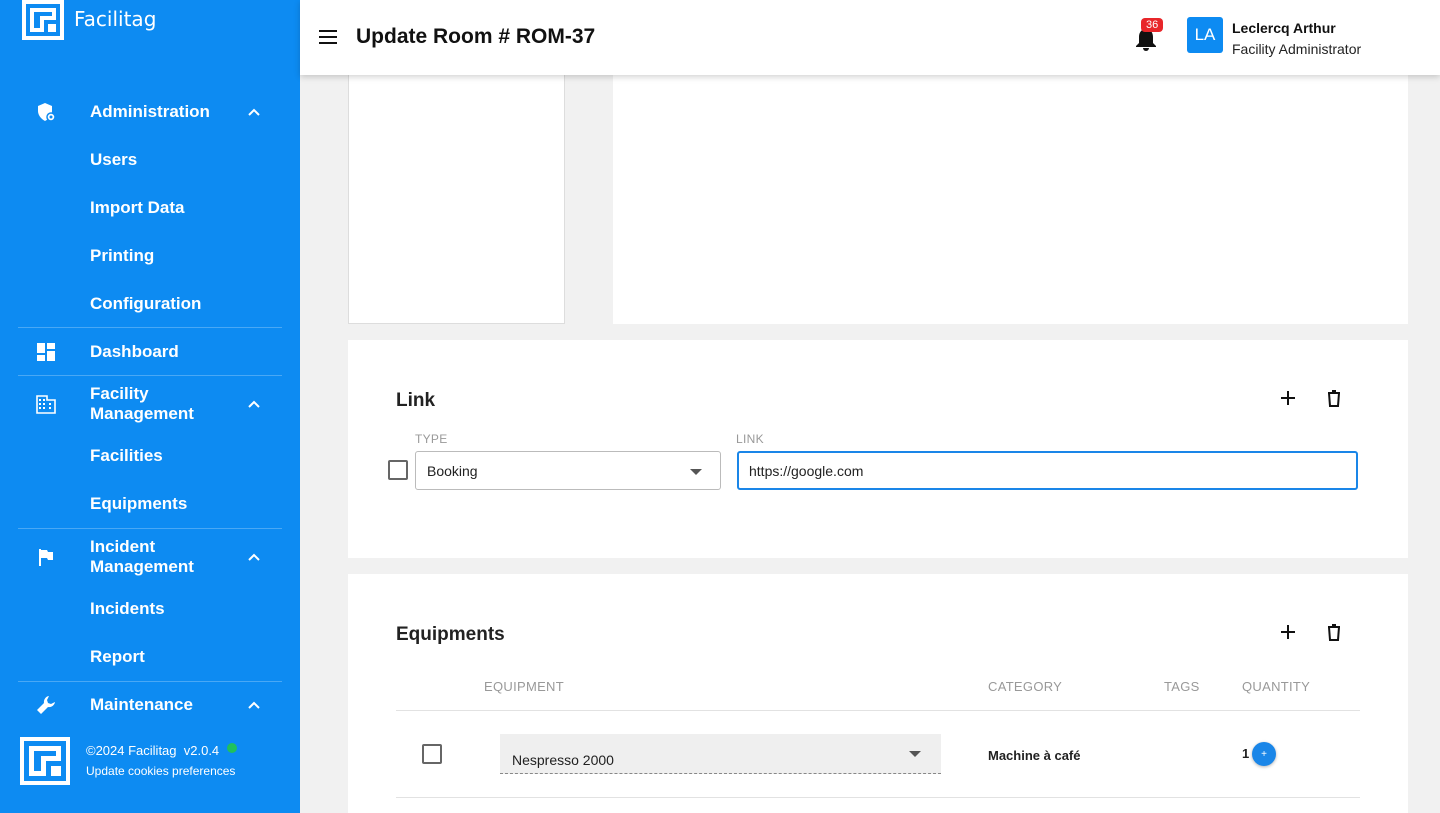 The height and width of the screenshot is (813, 1440). I want to click on cookies-preferences-link: Update cookies preferences, so click(161, 771).